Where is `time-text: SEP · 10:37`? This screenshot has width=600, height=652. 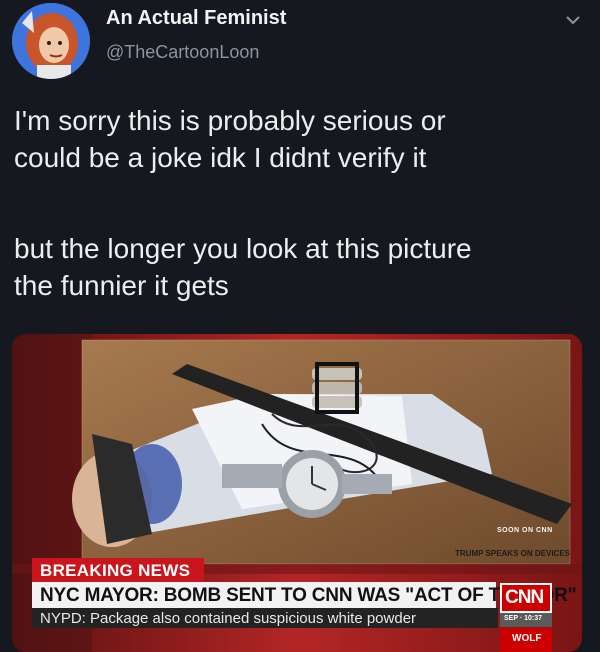
time-text: SEP · 10:37 is located at coordinates (523, 618).